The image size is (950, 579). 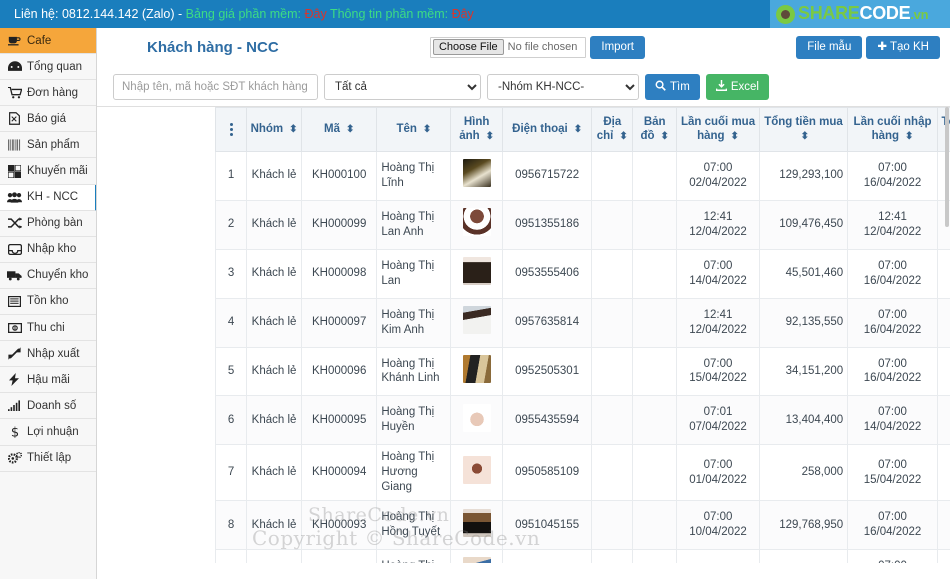 I want to click on dollar-icon: $, so click(x=14, y=432).